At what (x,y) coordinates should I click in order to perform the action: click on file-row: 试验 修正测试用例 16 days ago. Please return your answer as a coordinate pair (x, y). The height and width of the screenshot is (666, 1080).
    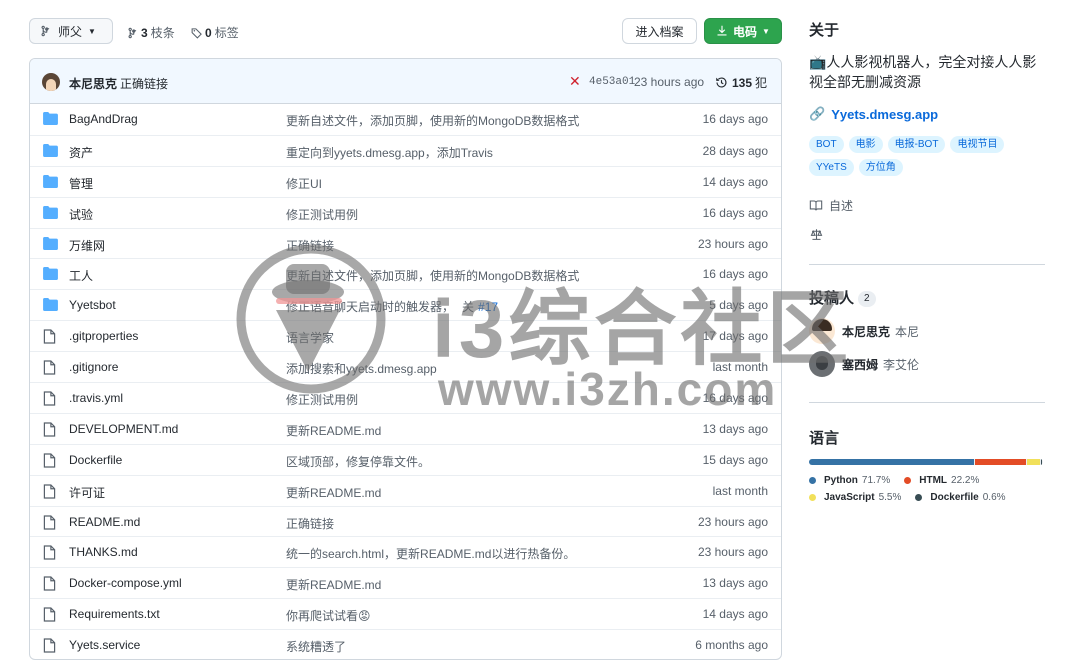
    Looking at the image, I should click on (405, 212).